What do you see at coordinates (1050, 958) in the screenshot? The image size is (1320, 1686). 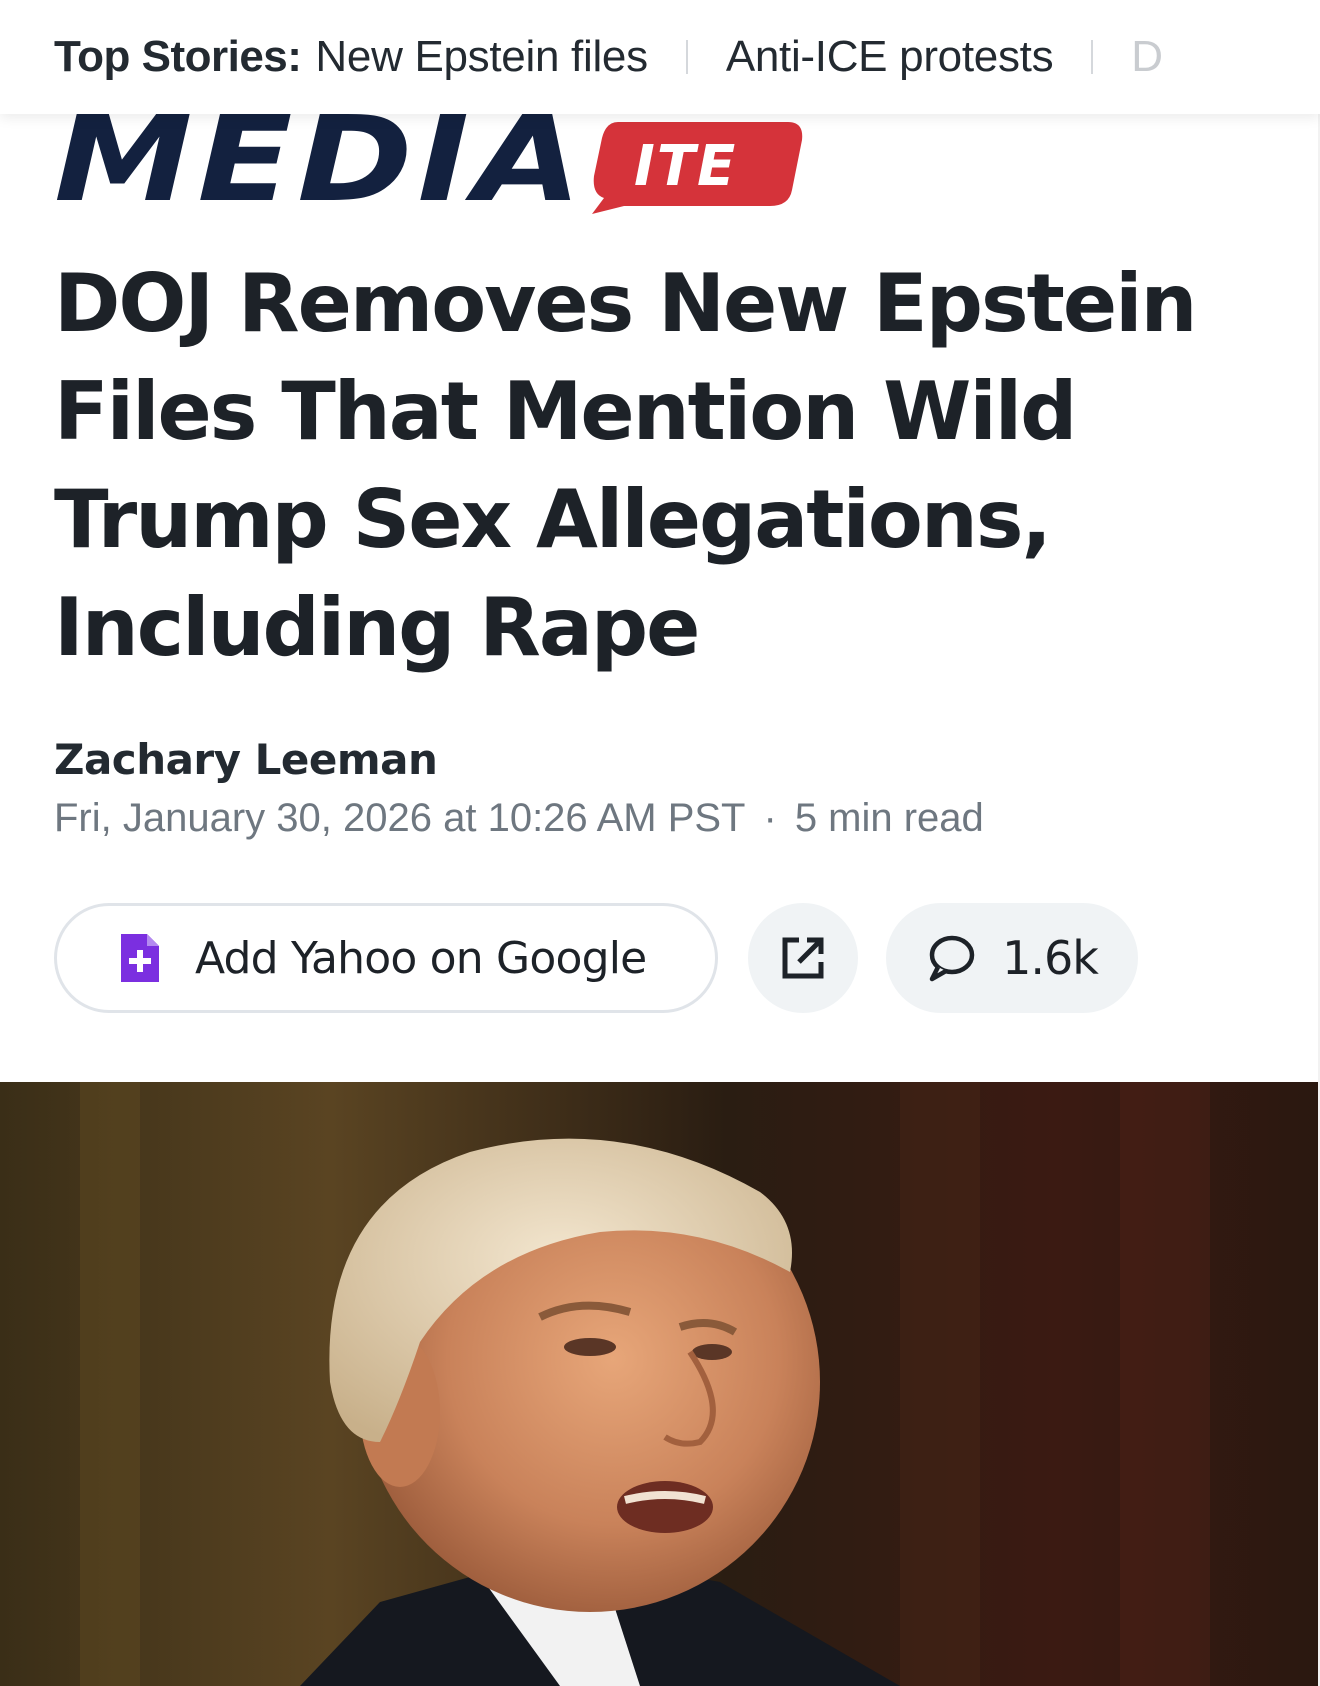 I see `comments-count: 1.6k` at bounding box center [1050, 958].